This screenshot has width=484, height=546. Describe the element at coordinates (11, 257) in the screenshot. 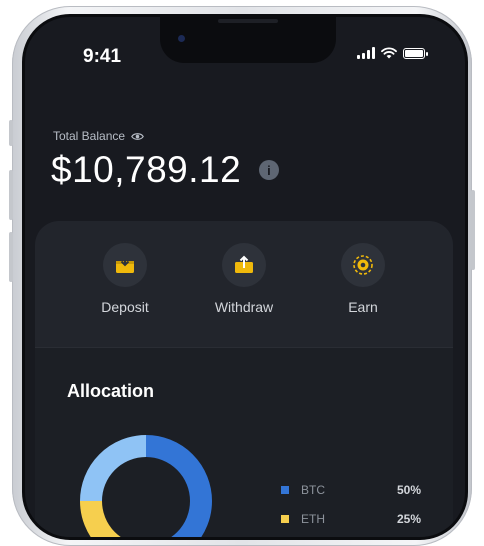

I see `volume-down-button` at that location.